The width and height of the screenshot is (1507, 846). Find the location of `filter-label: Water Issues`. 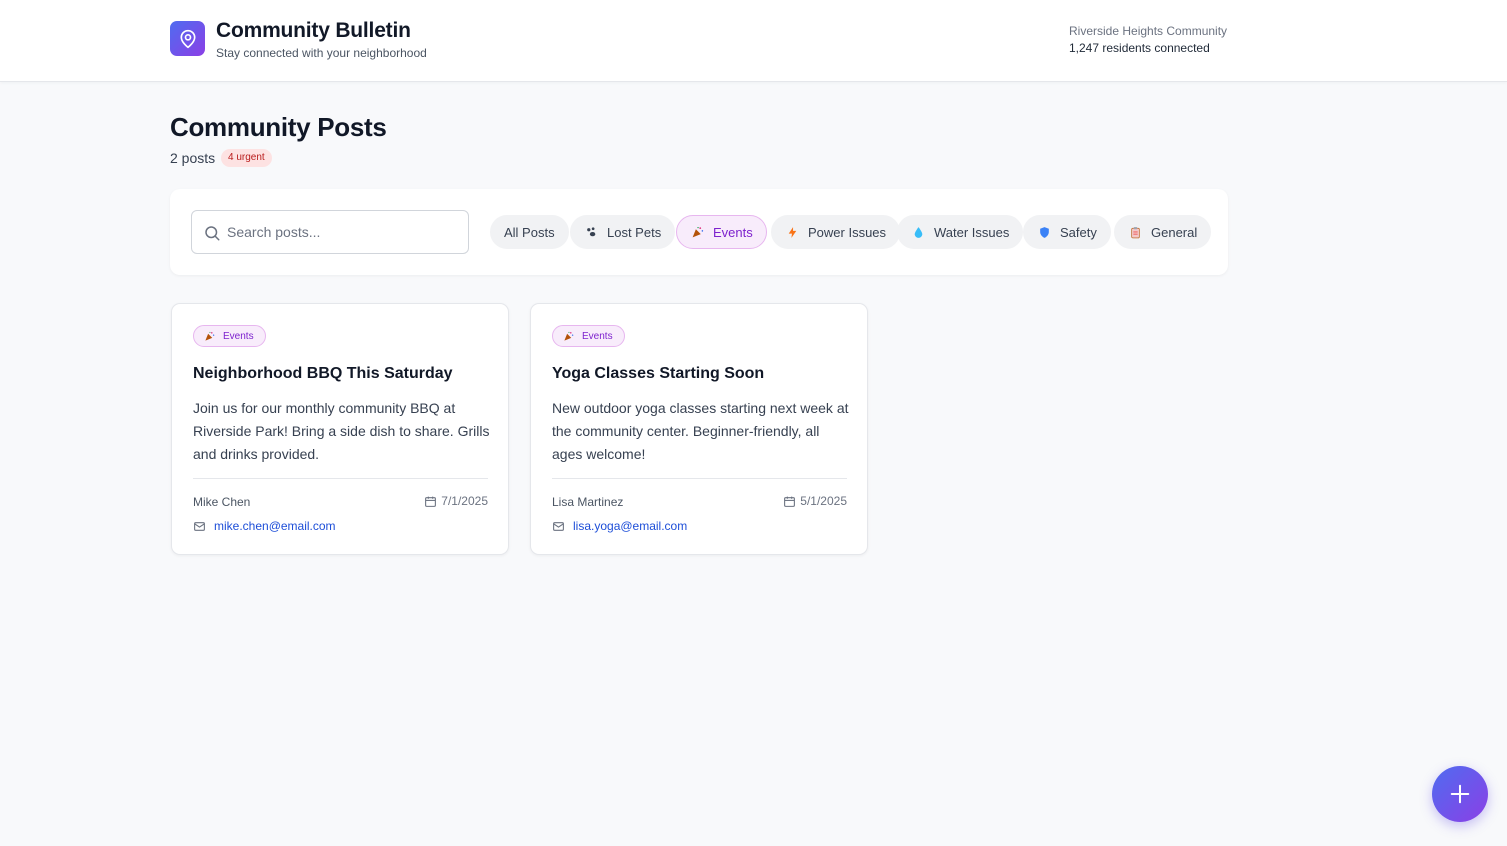

filter-label: Water Issues is located at coordinates (972, 232).